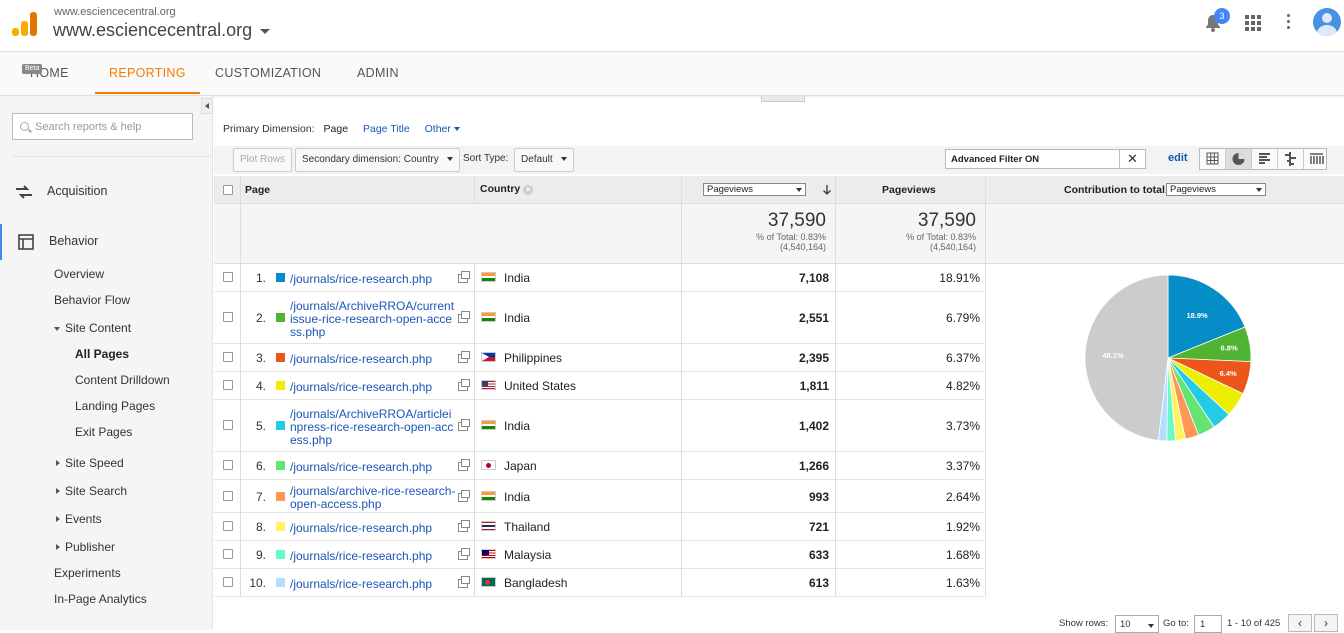 The height and width of the screenshot is (633, 1344). Describe the element at coordinates (779, 623) in the screenshot. I see `pagination: Show rows: 10 Go to: 1 1 - 10 of 425 ‹ ›` at that location.